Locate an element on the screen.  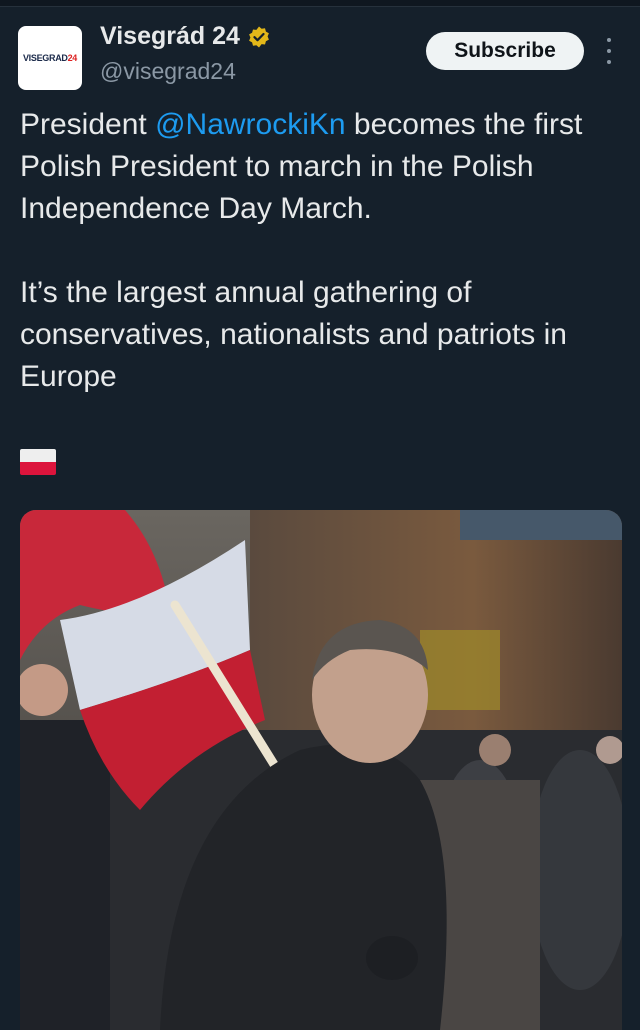
vertical-ellipsis-icon is located at coordinates (609, 51).